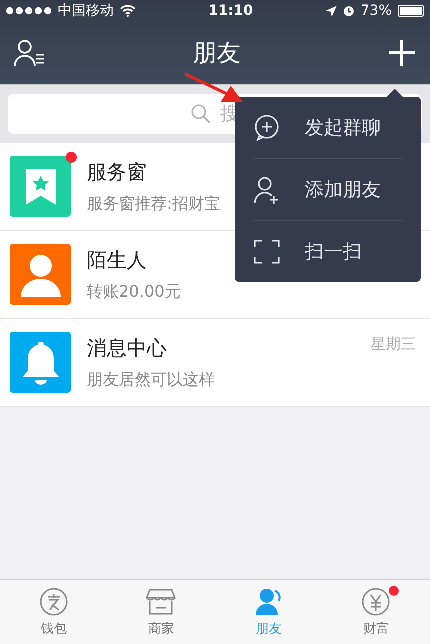  What do you see at coordinates (411, 11) in the screenshot?
I see `battery-icon` at bounding box center [411, 11].